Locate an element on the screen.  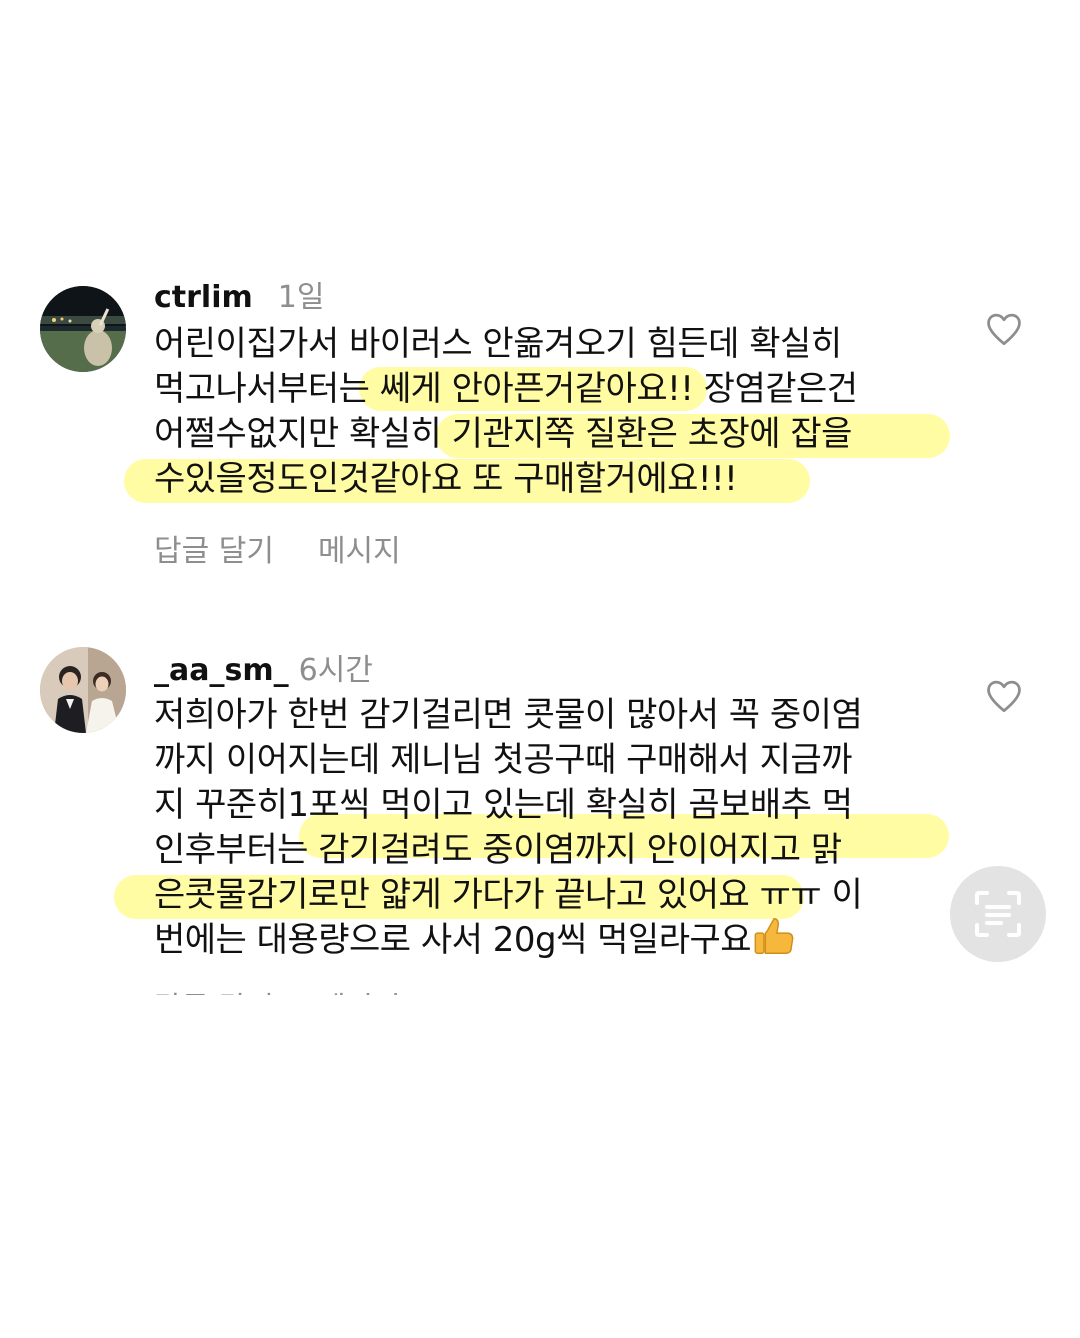
username: ctrlim_ is located at coordinates (211, 296).